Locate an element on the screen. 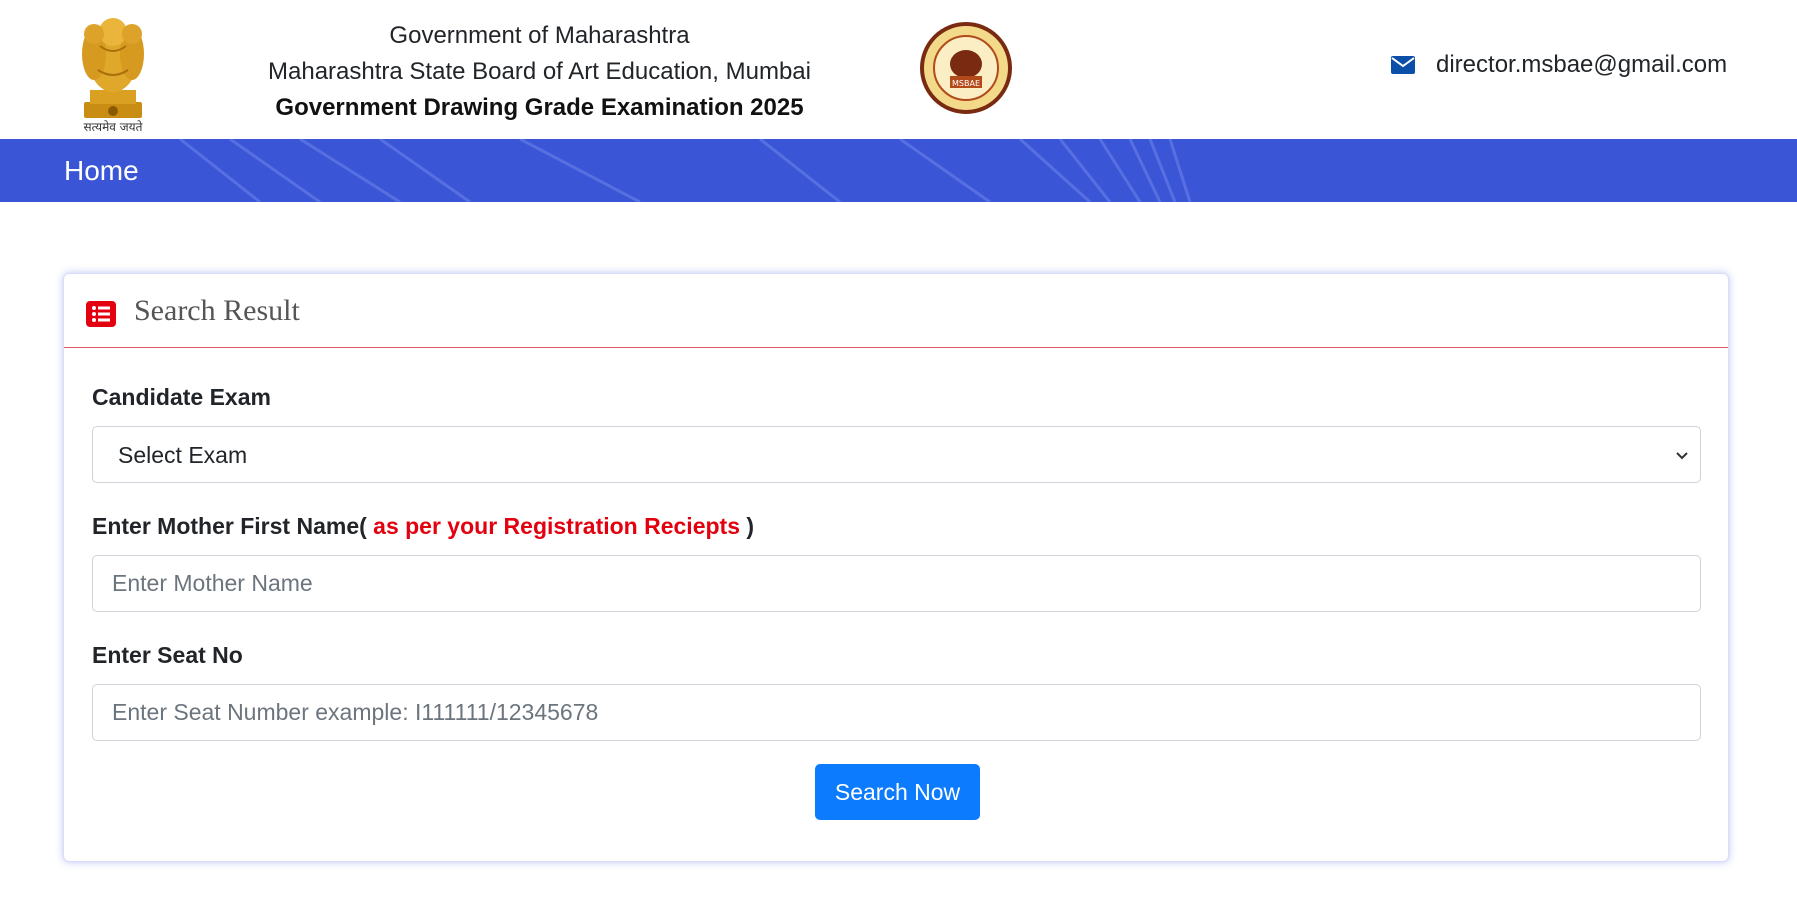  emblem-caption: सत्यमेव जयते is located at coordinates (113, 127).